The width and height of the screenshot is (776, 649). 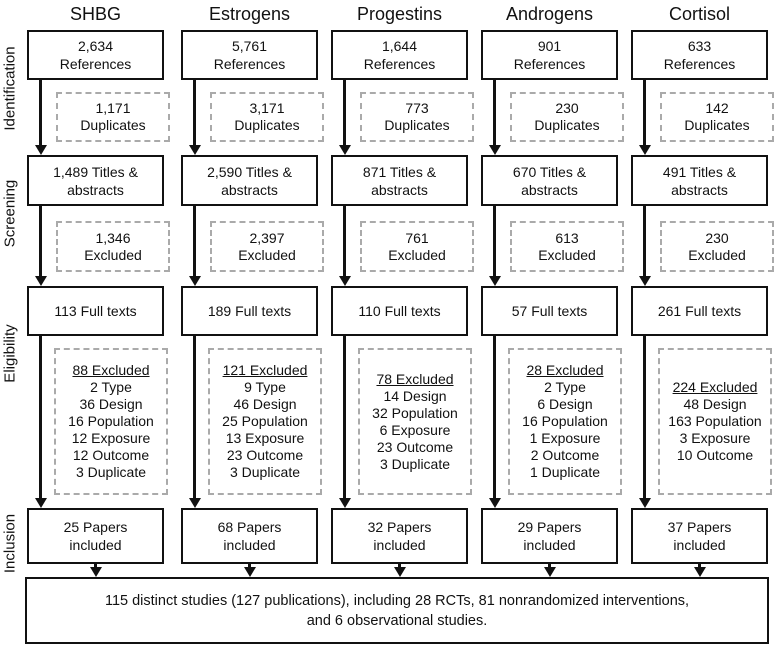 What do you see at coordinates (715, 438) in the screenshot?
I see `exclusion-reason-line: 3 Exposure` at bounding box center [715, 438].